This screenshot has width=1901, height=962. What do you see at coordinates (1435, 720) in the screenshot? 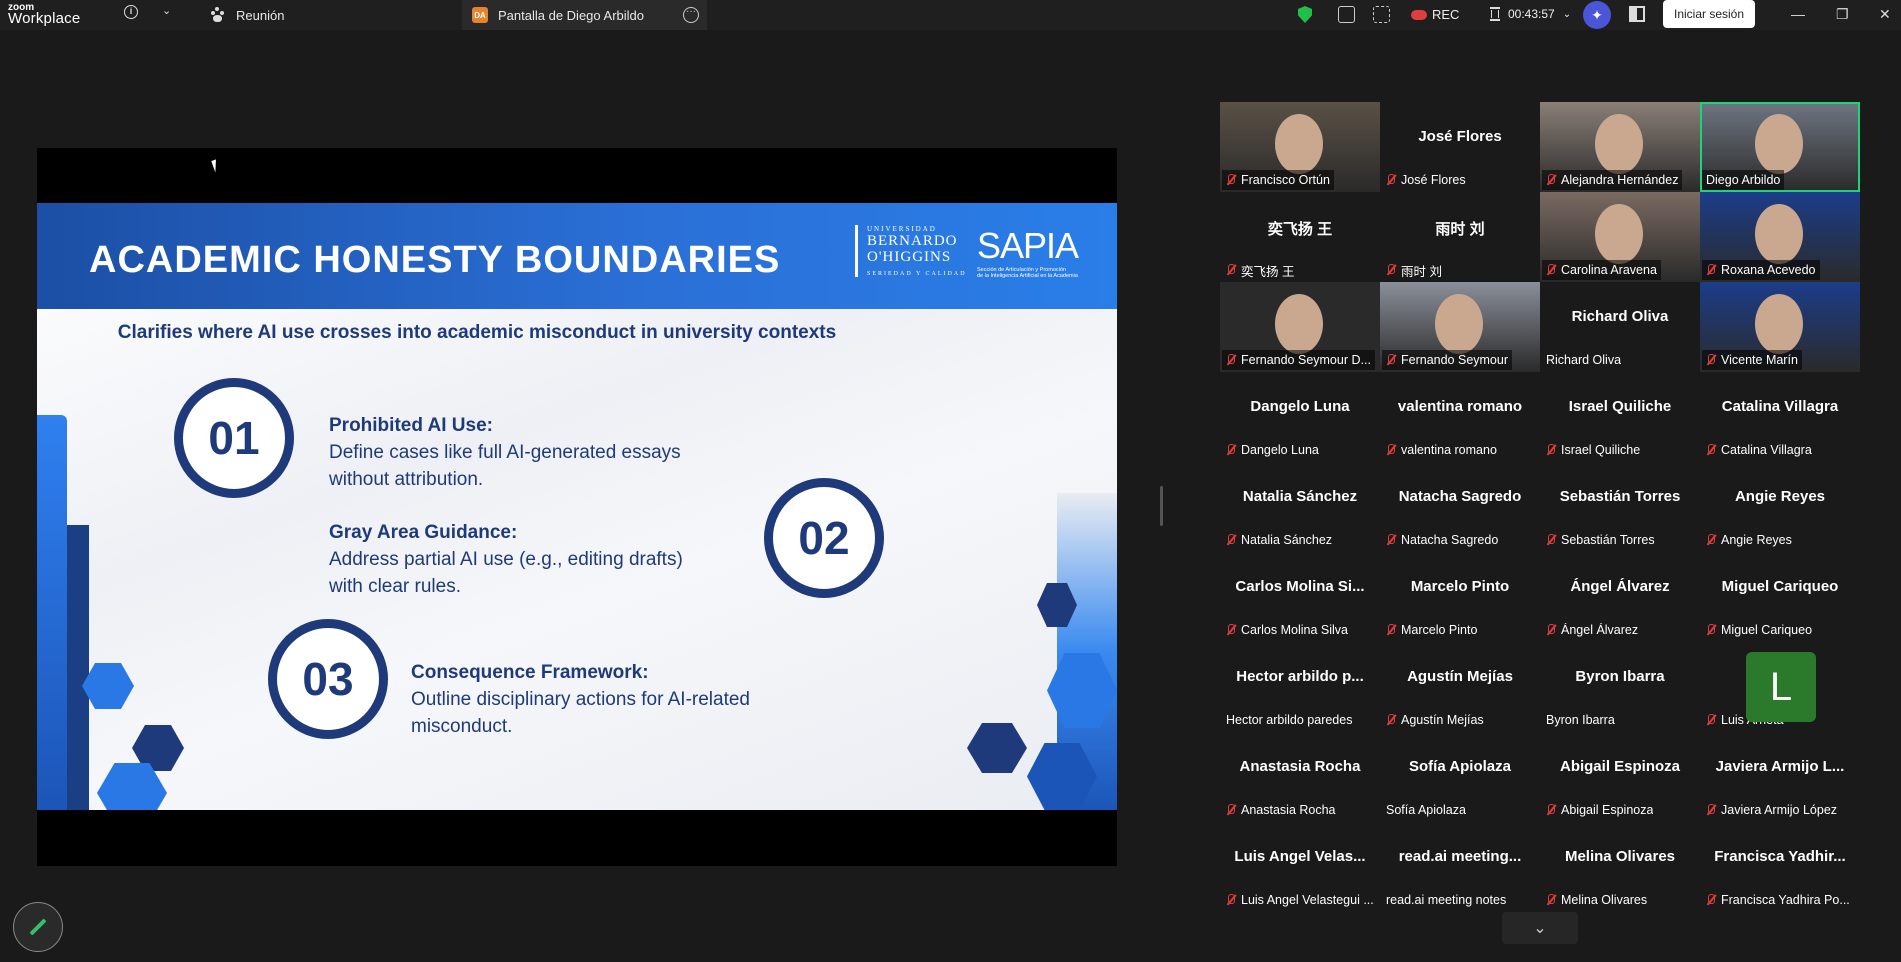
I see `participant-label: Agustín Mejías` at bounding box center [1435, 720].